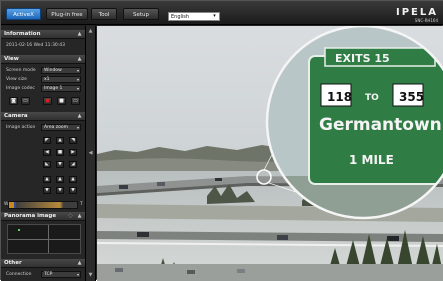  I want to click on image-codec-value: Image 1, so click(53, 88).